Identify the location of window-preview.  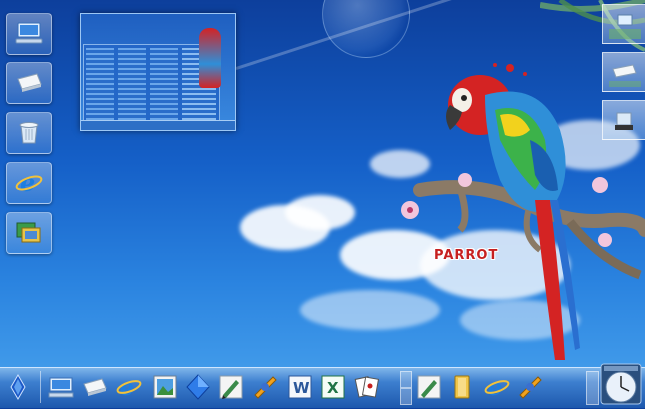
(158, 72).